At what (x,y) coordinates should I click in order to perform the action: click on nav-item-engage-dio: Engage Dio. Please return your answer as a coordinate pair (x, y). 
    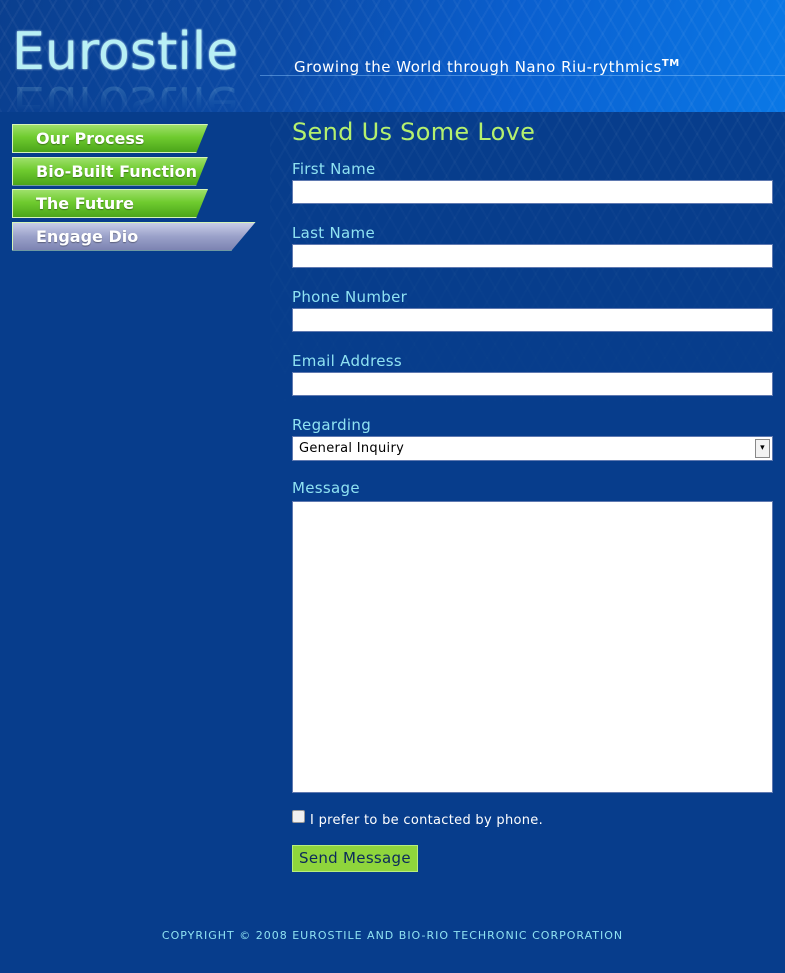
    Looking at the image, I should click on (137, 236).